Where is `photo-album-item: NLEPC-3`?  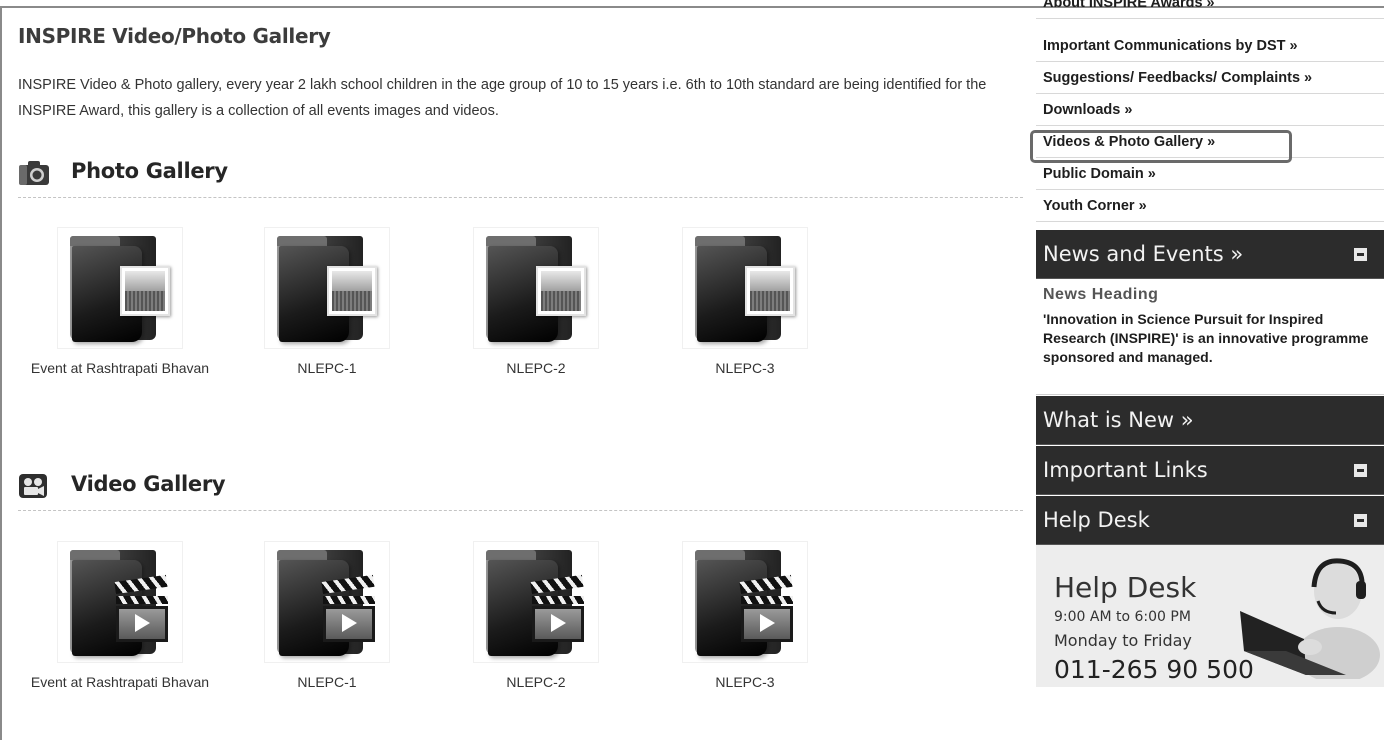 photo-album-item: NLEPC-3 is located at coordinates (745, 302).